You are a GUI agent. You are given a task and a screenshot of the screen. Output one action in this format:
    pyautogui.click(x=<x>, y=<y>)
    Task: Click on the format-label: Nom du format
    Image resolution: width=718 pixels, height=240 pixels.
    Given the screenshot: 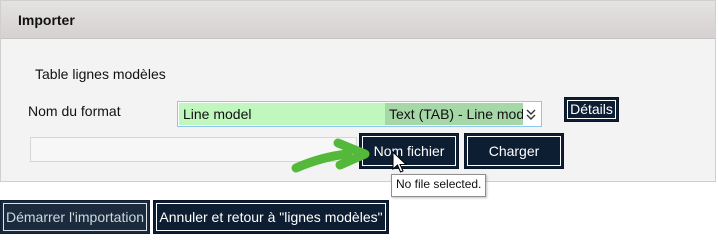 What is the action you would take?
    pyautogui.click(x=74, y=111)
    